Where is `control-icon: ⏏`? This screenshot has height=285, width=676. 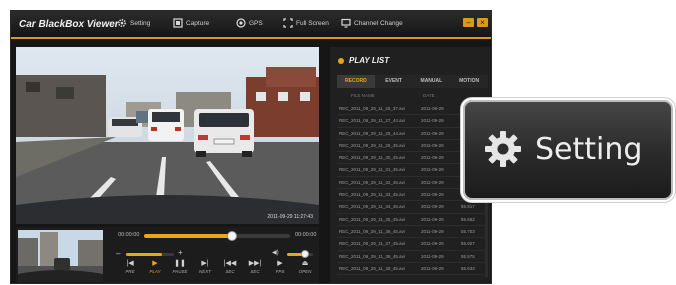
control-icon: ⏏ is located at coordinates (305, 263).